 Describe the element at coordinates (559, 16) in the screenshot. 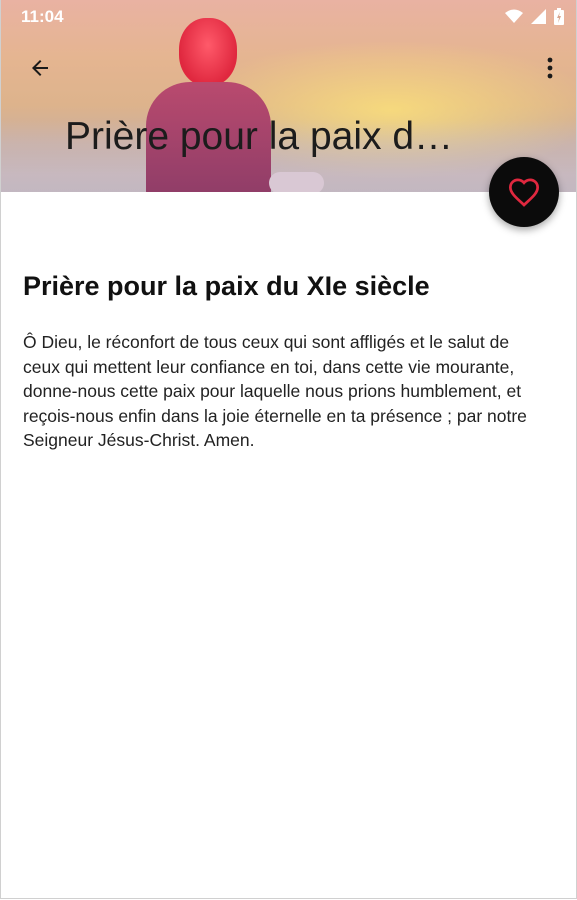

I see `battery-icon` at that location.